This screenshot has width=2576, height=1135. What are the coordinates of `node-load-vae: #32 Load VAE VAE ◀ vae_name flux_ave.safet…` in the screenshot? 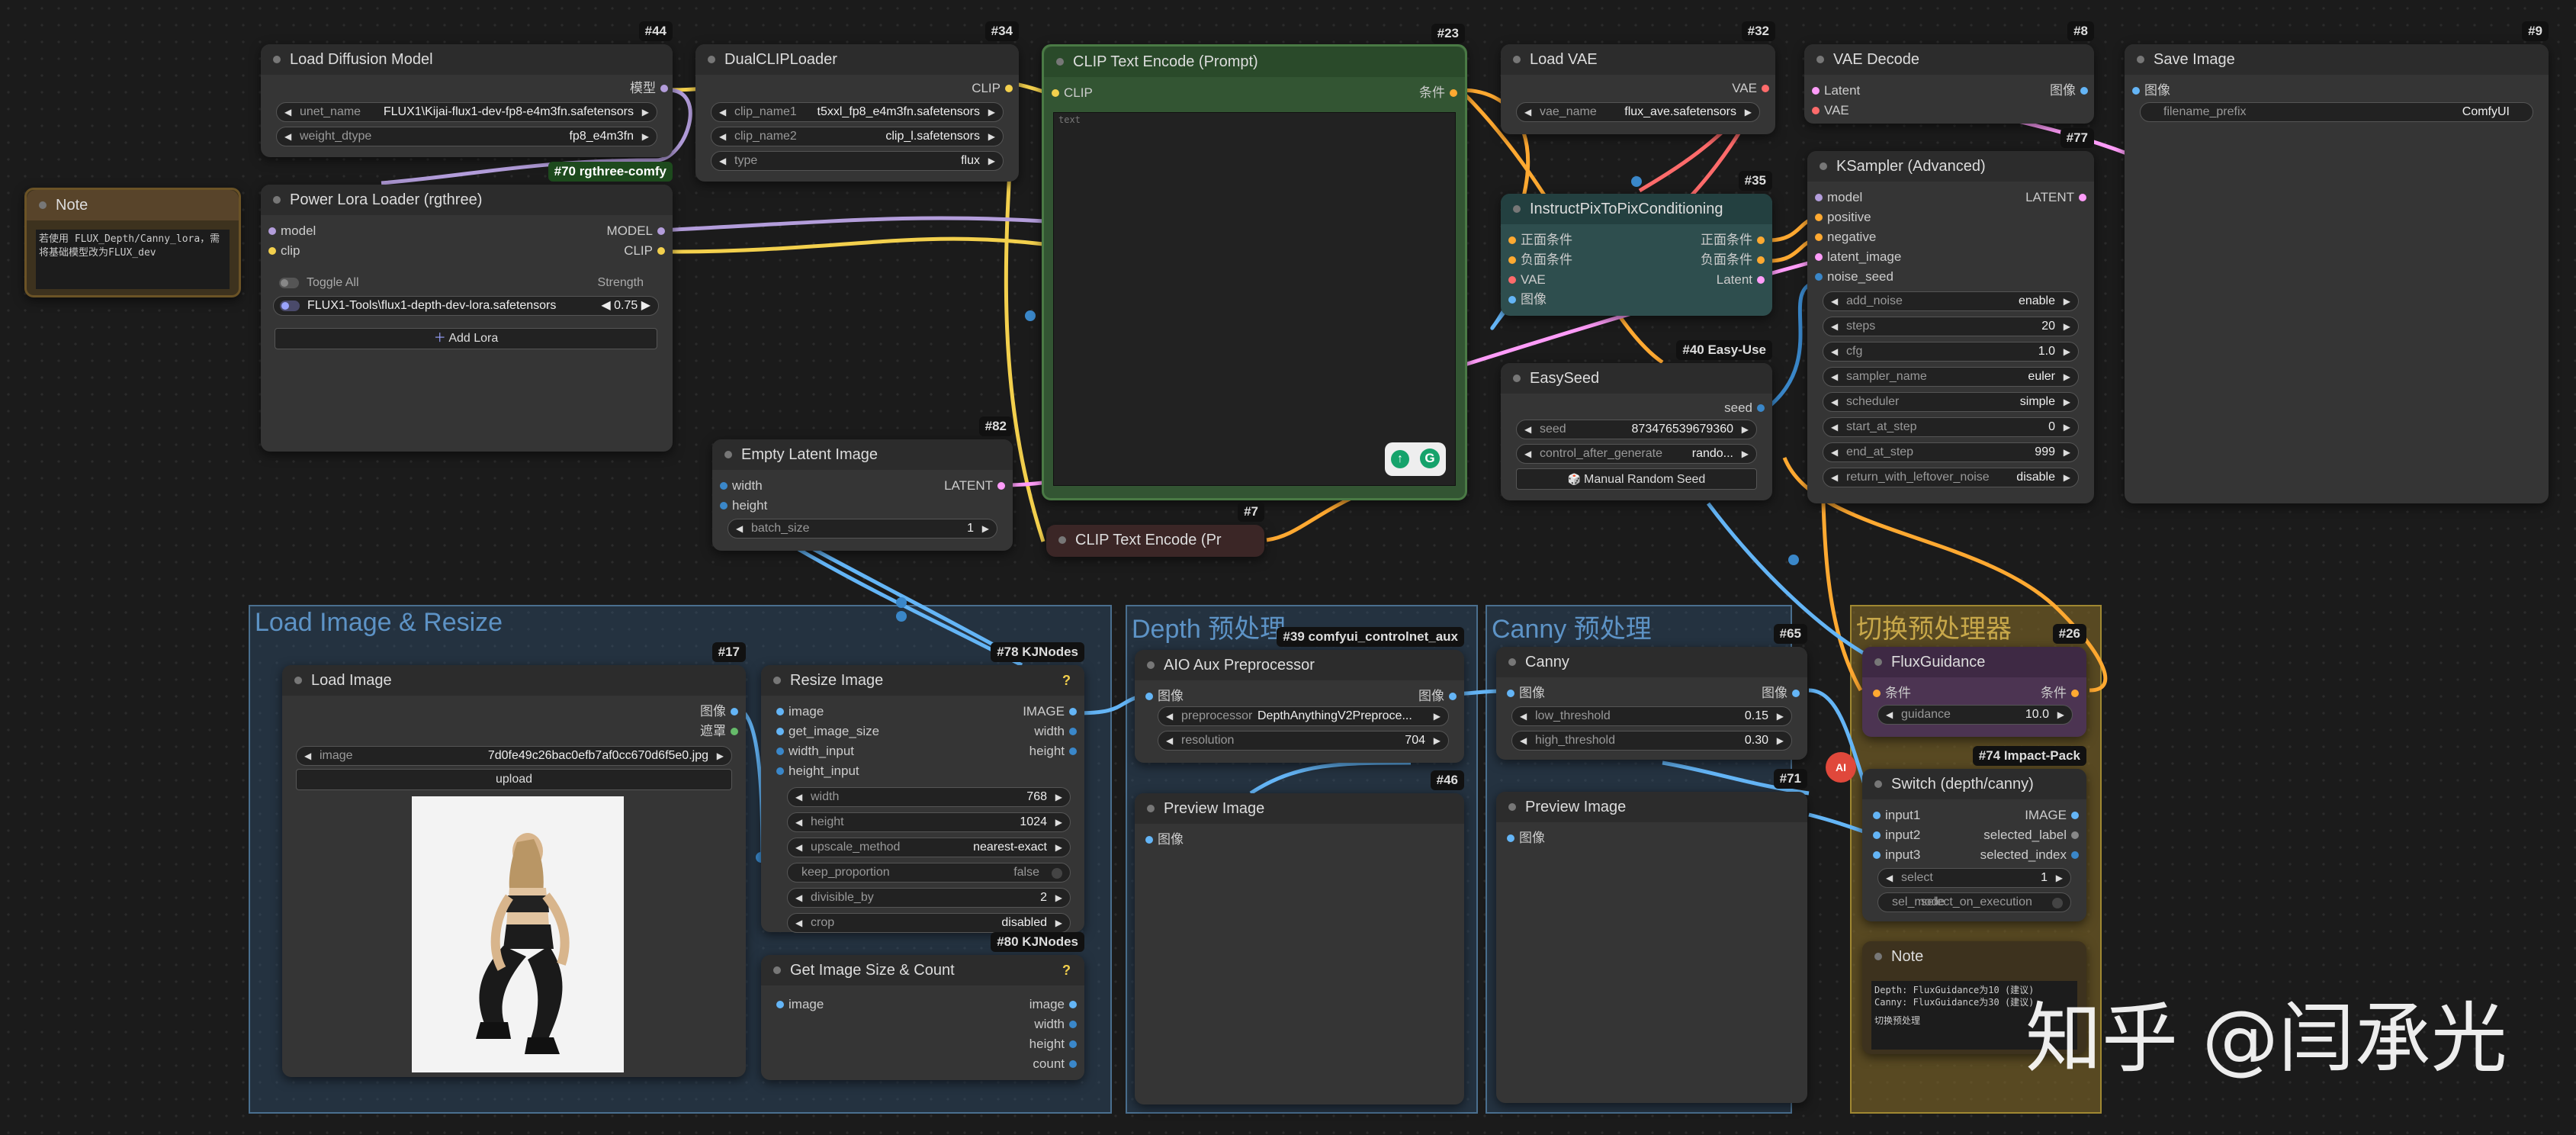 It's located at (1638, 77).